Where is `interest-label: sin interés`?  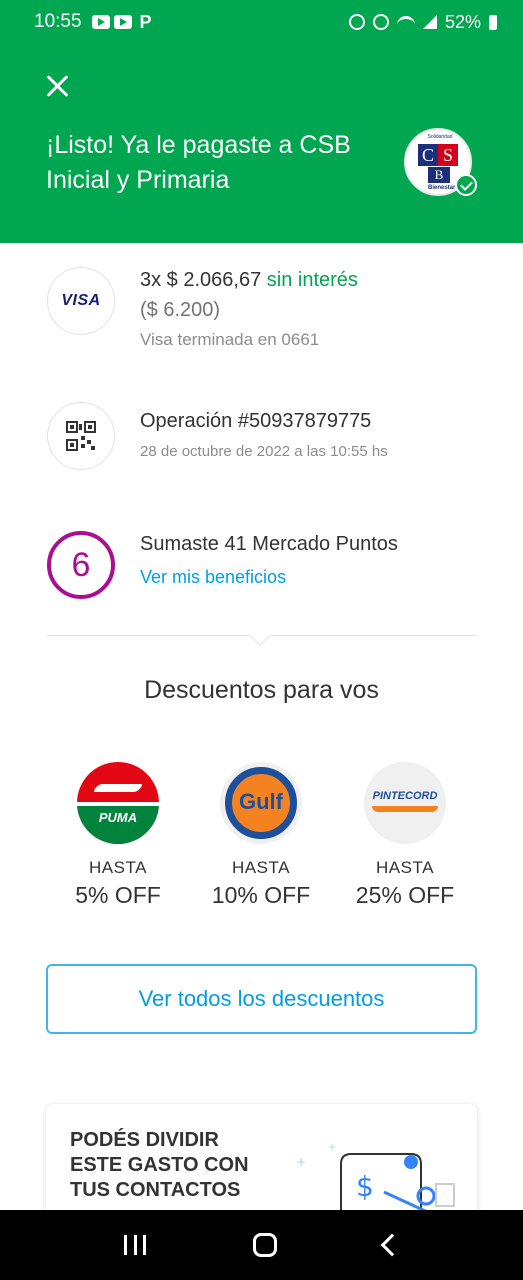
interest-label: sin interés is located at coordinates (312, 280).